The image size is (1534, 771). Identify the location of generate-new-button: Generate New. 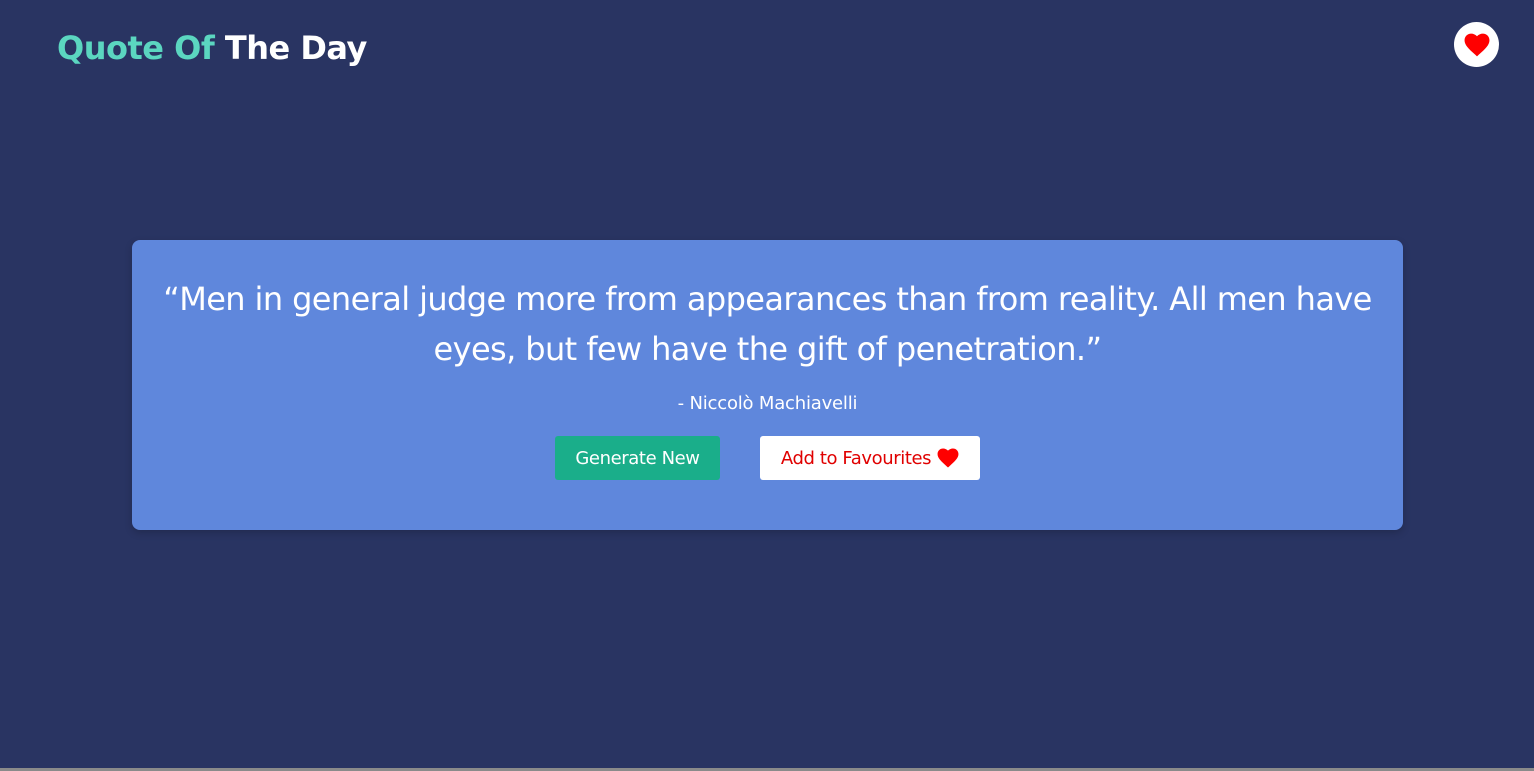
(637, 458).